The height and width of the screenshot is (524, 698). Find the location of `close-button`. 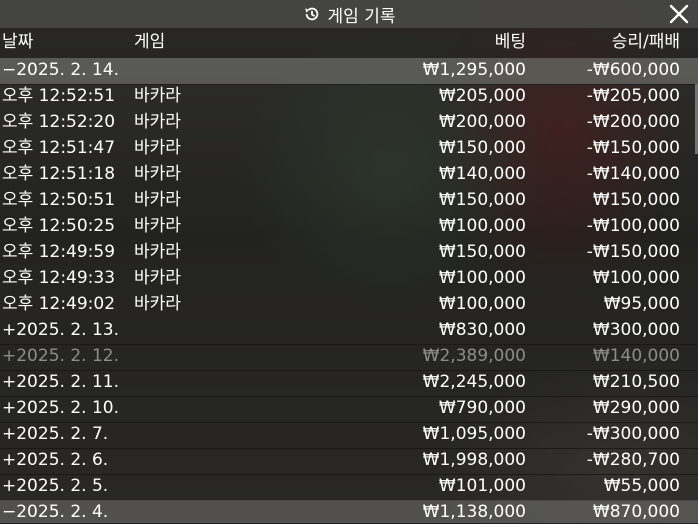

close-button is located at coordinates (679, 14).